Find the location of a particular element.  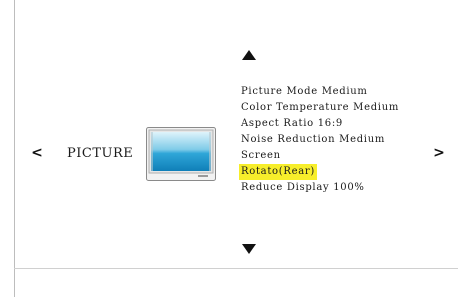

menu-item-rotate: Rotato(Rear) is located at coordinates (278, 172).